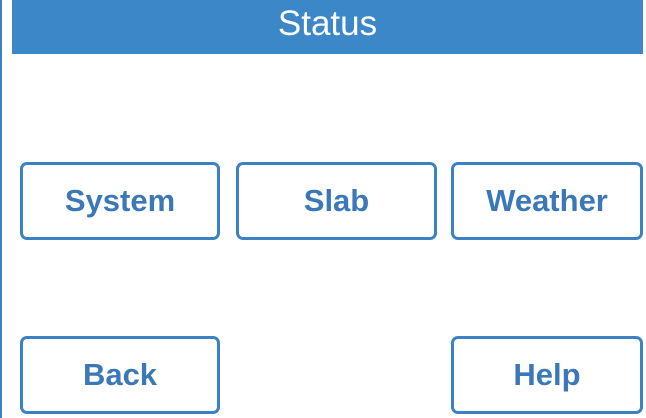  What do you see at coordinates (547, 201) in the screenshot?
I see `weather-button: Weather` at bounding box center [547, 201].